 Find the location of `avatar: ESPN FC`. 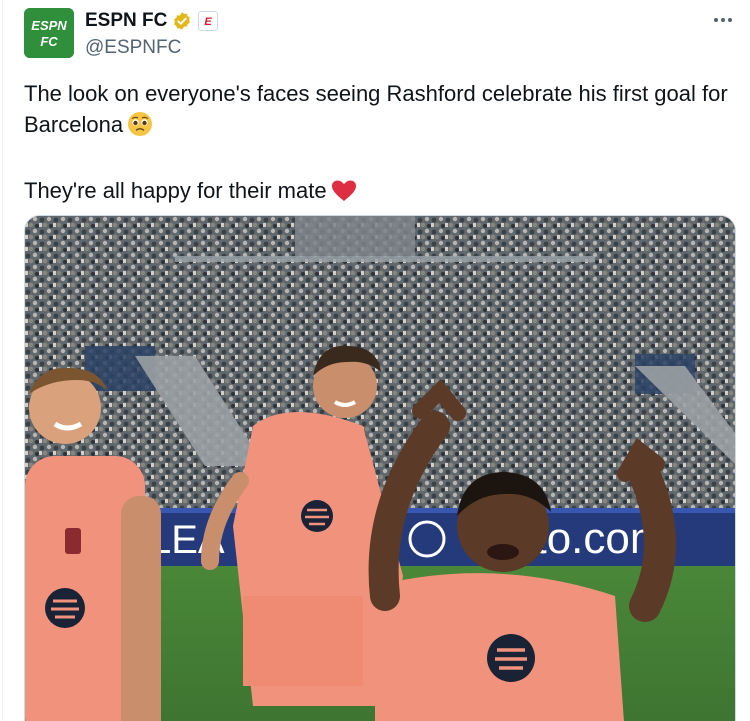

avatar: ESPN FC is located at coordinates (49, 33).